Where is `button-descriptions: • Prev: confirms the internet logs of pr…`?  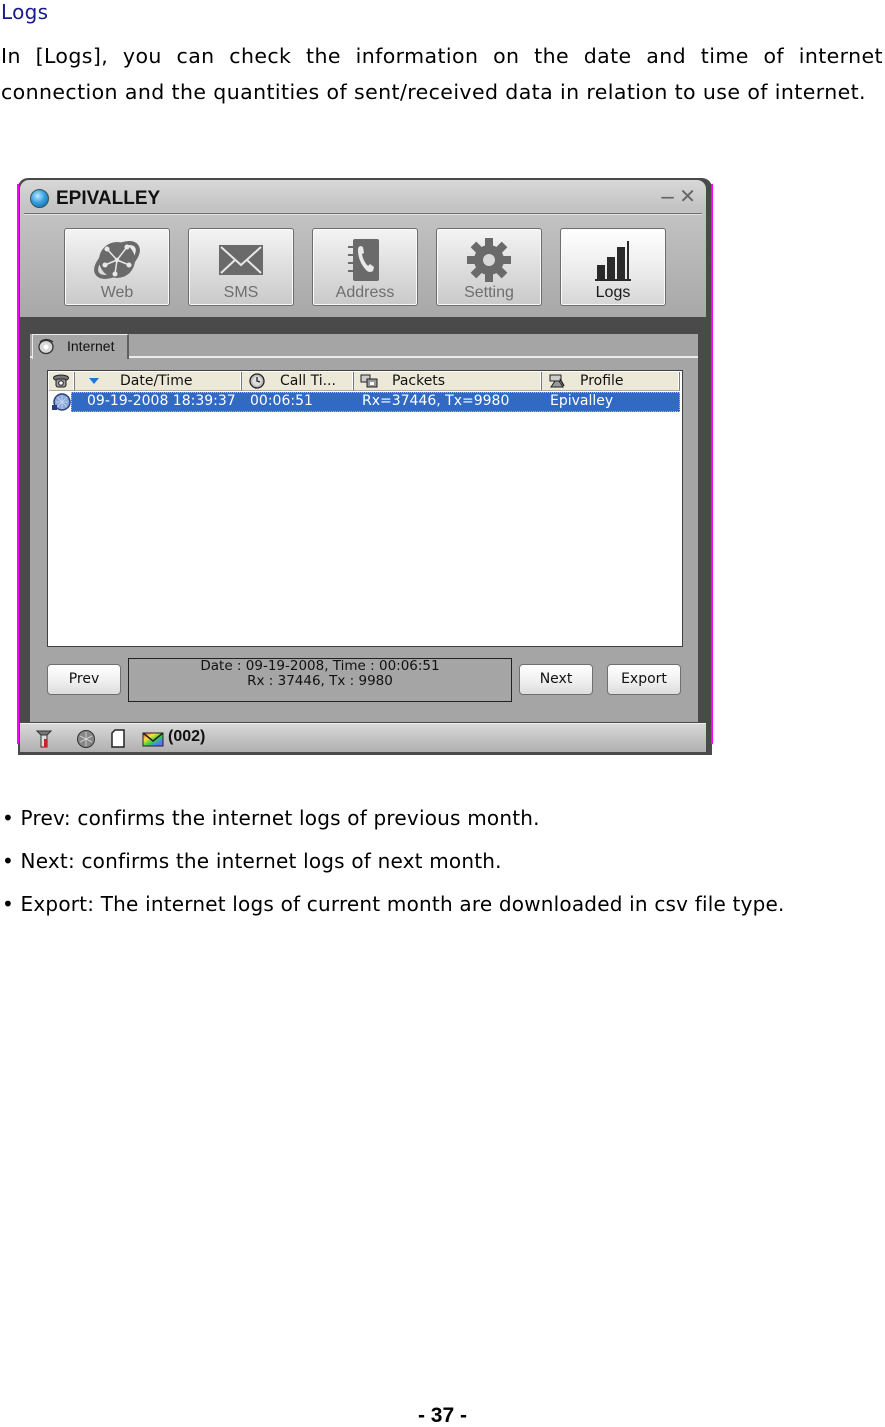
button-descriptions: • Prev: confirms the internet logs of pr… is located at coordinates (442, 861).